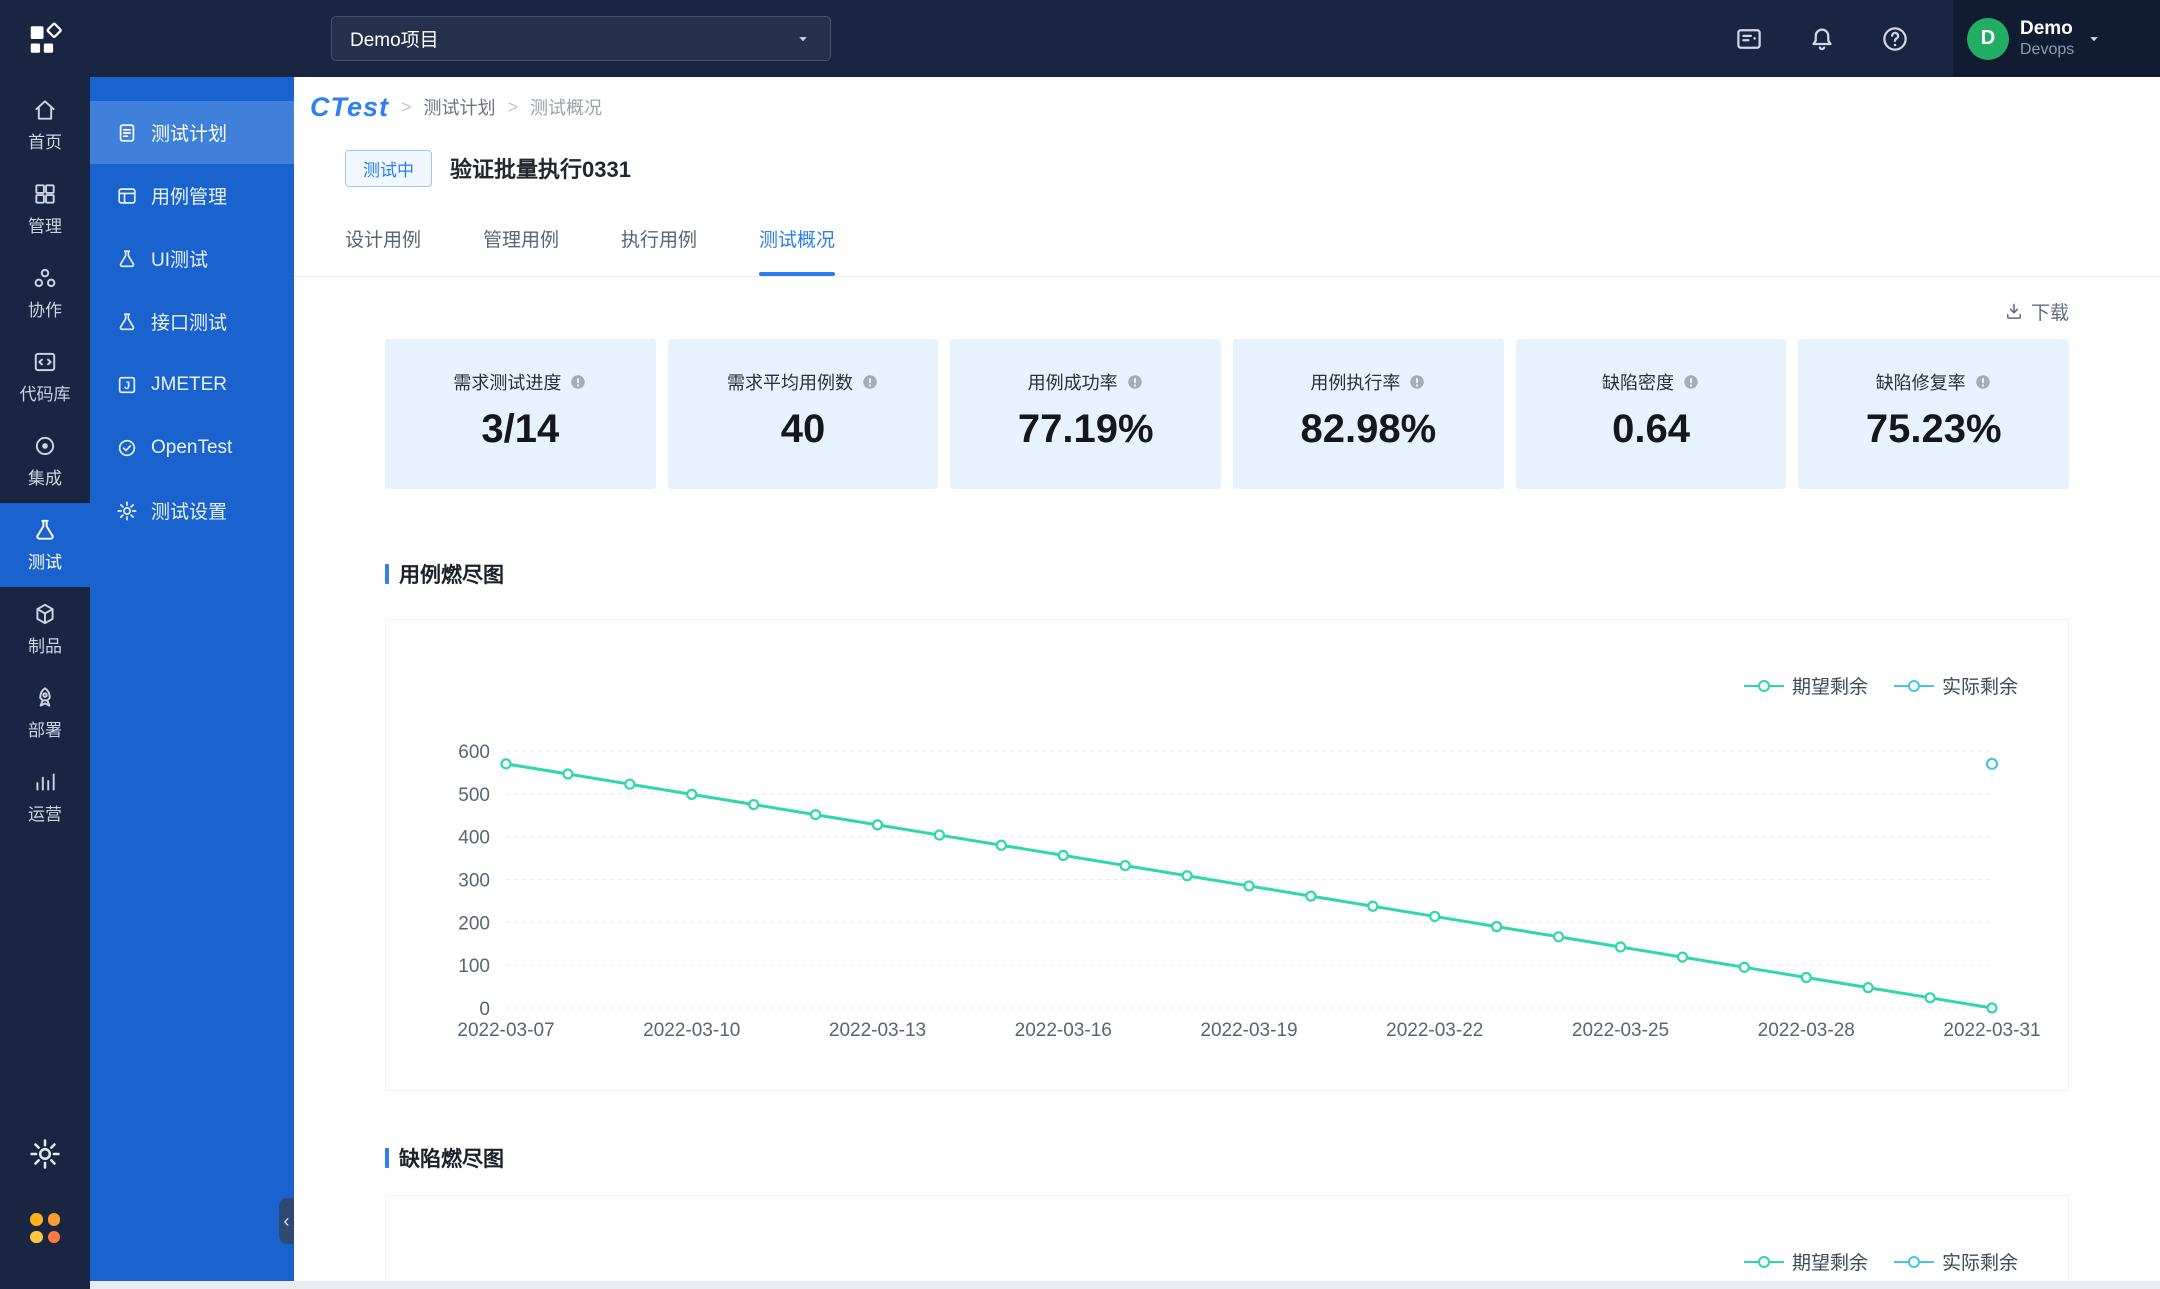  What do you see at coordinates (45, 562) in the screenshot?
I see `rail-item-label: 测试` at bounding box center [45, 562].